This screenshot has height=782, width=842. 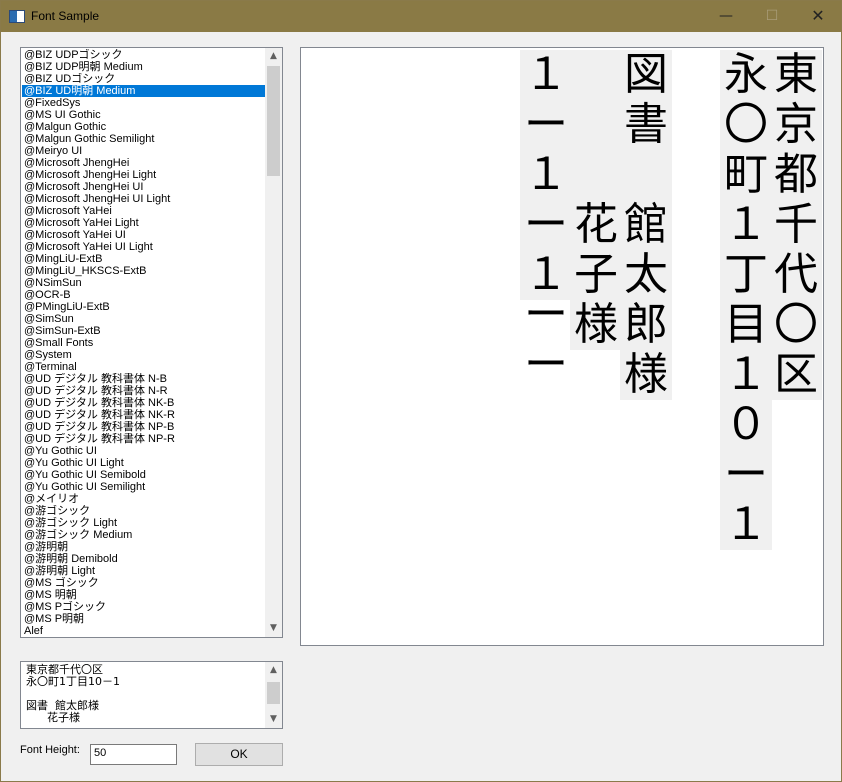 I want to click on font-list-item: @UD デジタル 教科書体 NP-R, so click(x=143, y=439).